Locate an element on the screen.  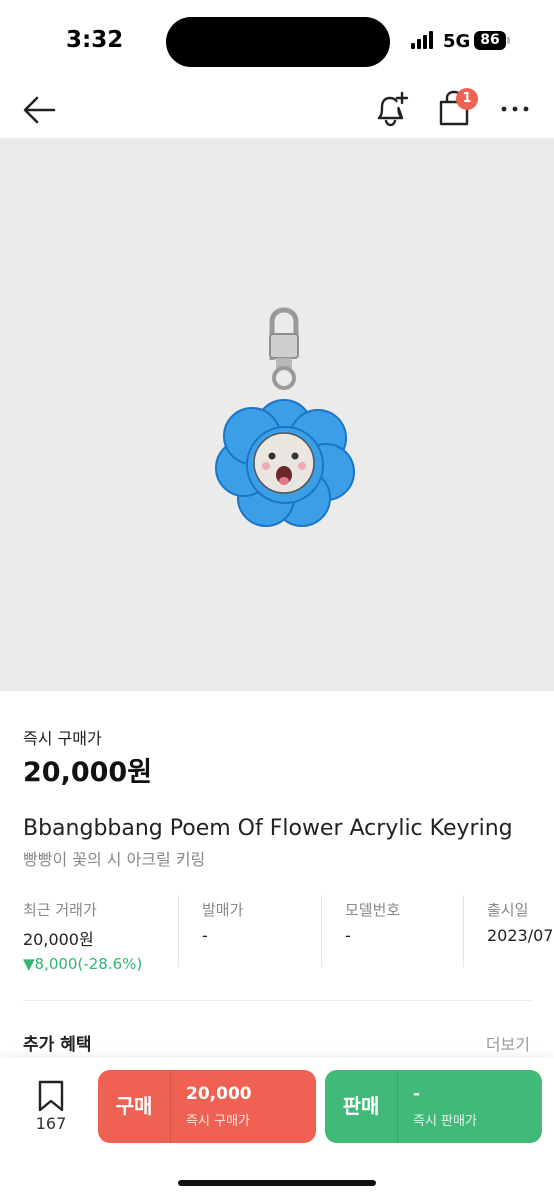
product-title-ko: 빵빵이 꽃의 시 아크릴 키링 is located at coordinates (114, 859).